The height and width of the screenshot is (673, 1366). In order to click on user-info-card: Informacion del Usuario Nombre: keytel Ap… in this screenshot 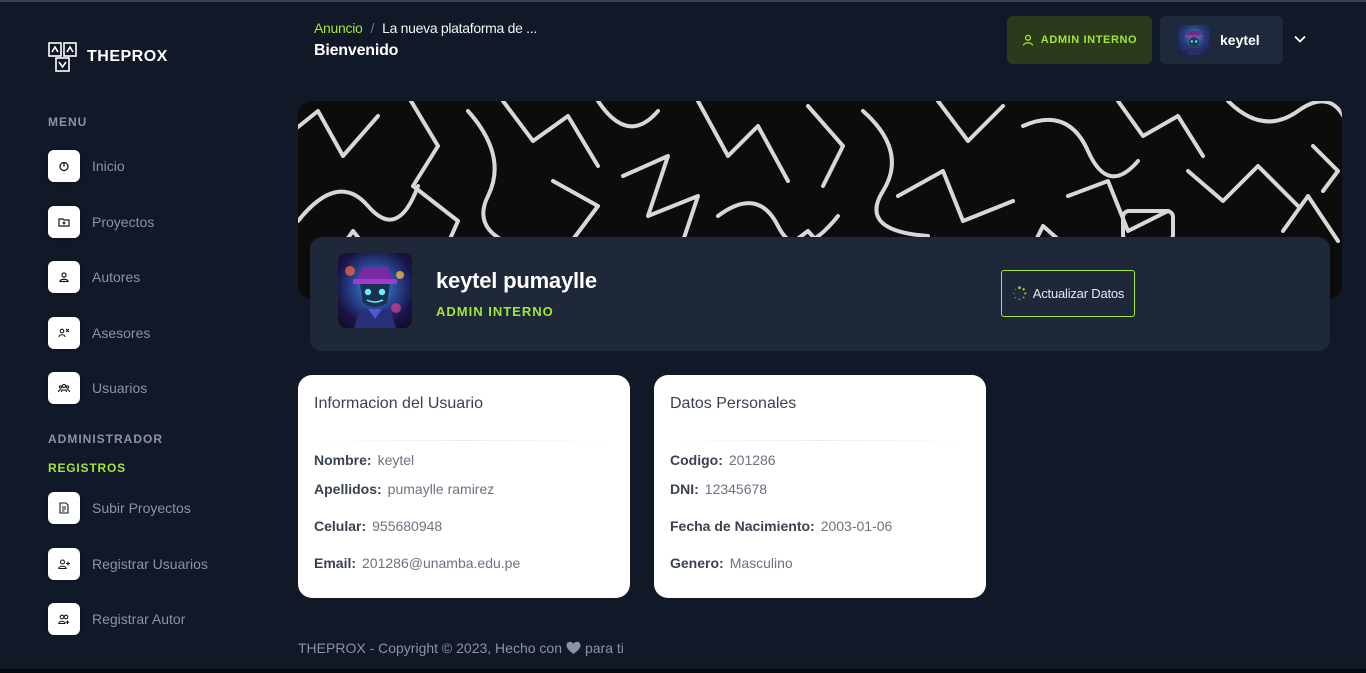, I will do `click(464, 486)`.